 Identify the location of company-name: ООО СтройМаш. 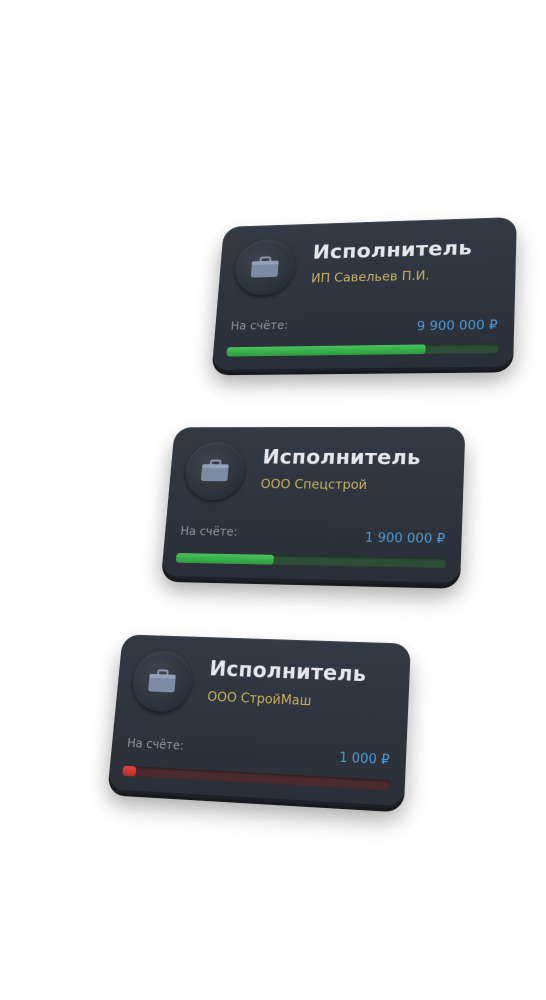
(259, 699).